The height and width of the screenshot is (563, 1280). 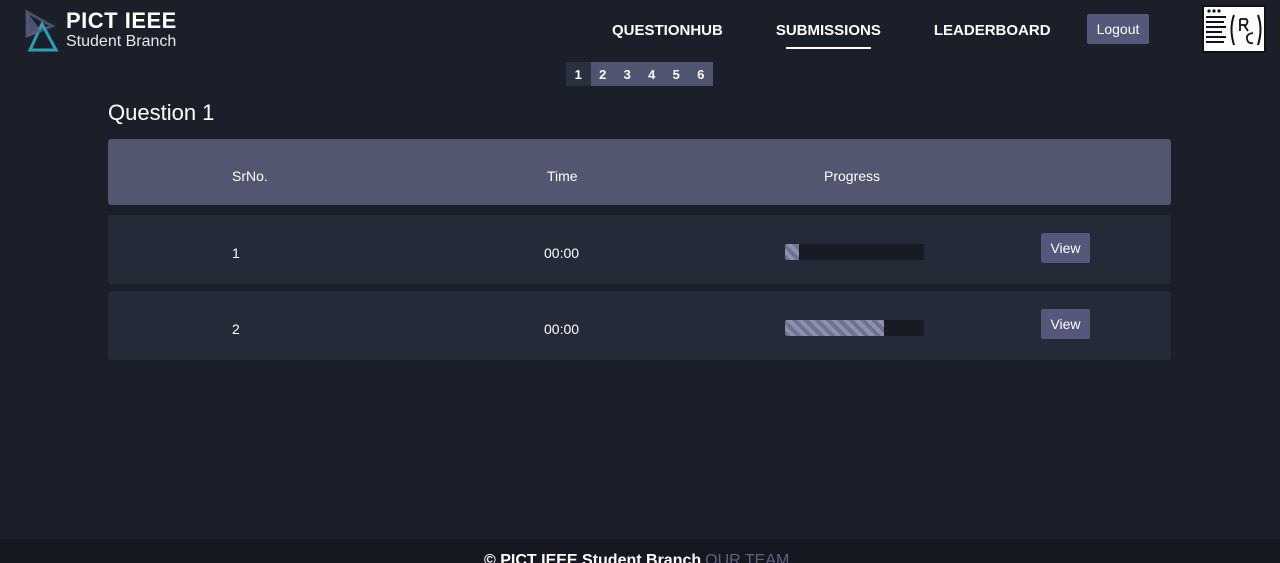 What do you see at coordinates (236, 329) in the screenshot?
I see `row-srno: 2` at bounding box center [236, 329].